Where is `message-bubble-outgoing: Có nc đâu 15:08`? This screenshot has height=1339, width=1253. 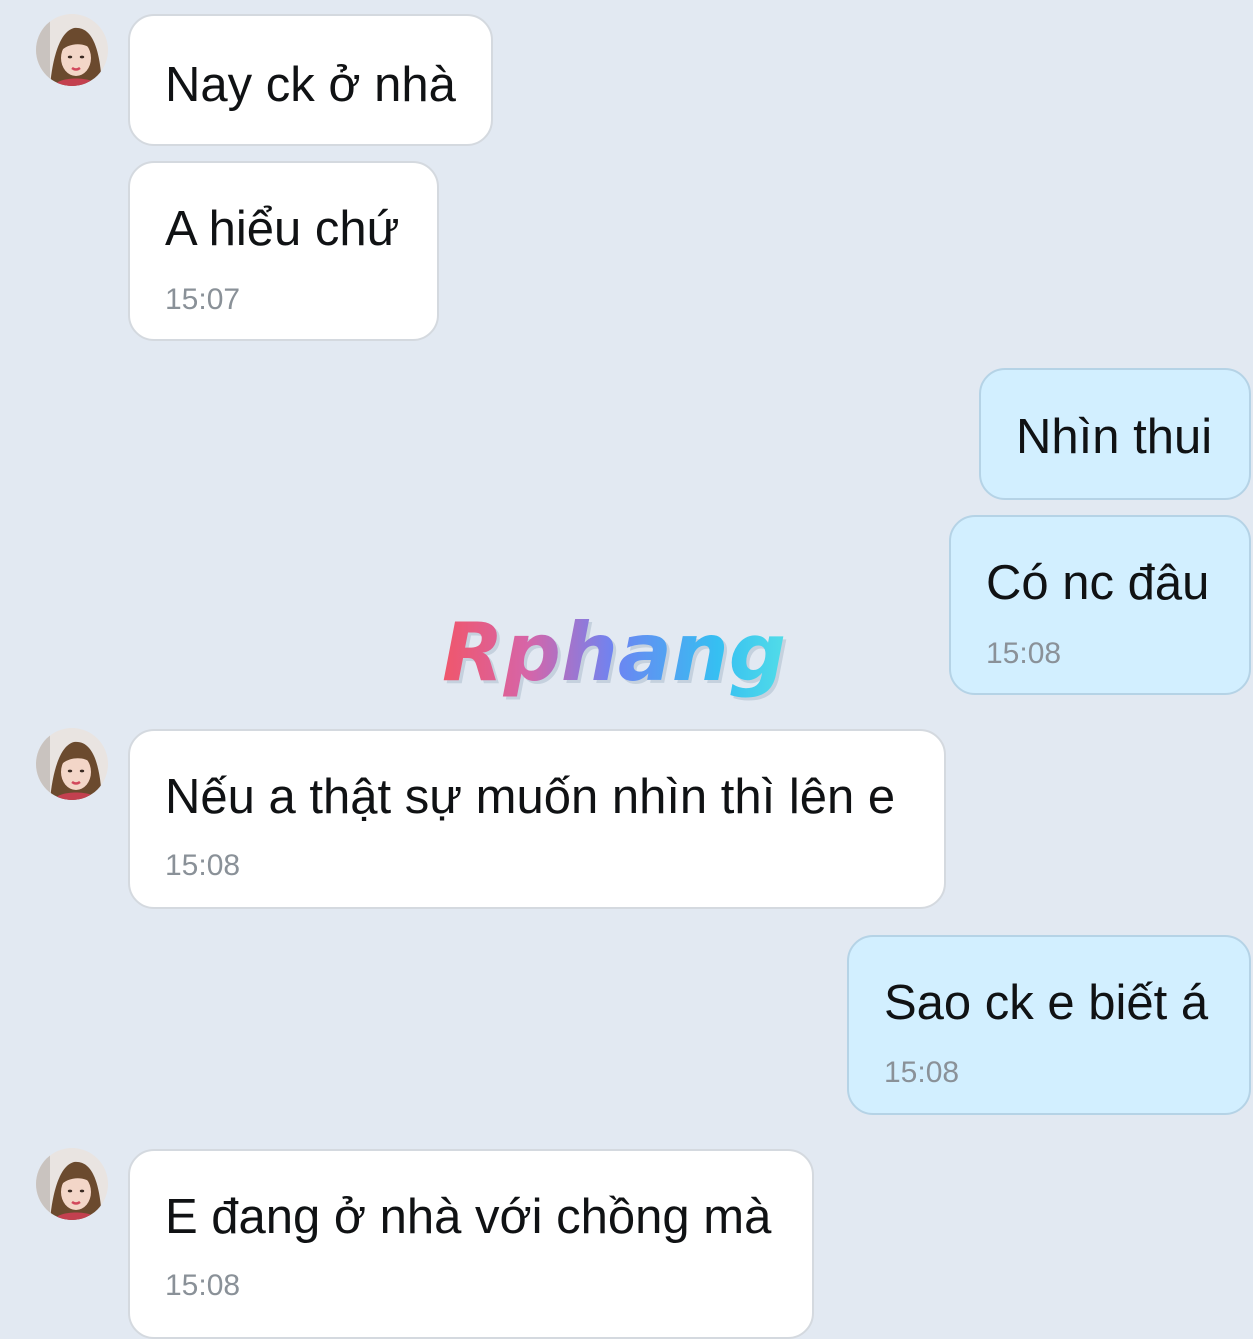
message-bubble-outgoing: Có nc đâu 15:08 is located at coordinates (1100, 605).